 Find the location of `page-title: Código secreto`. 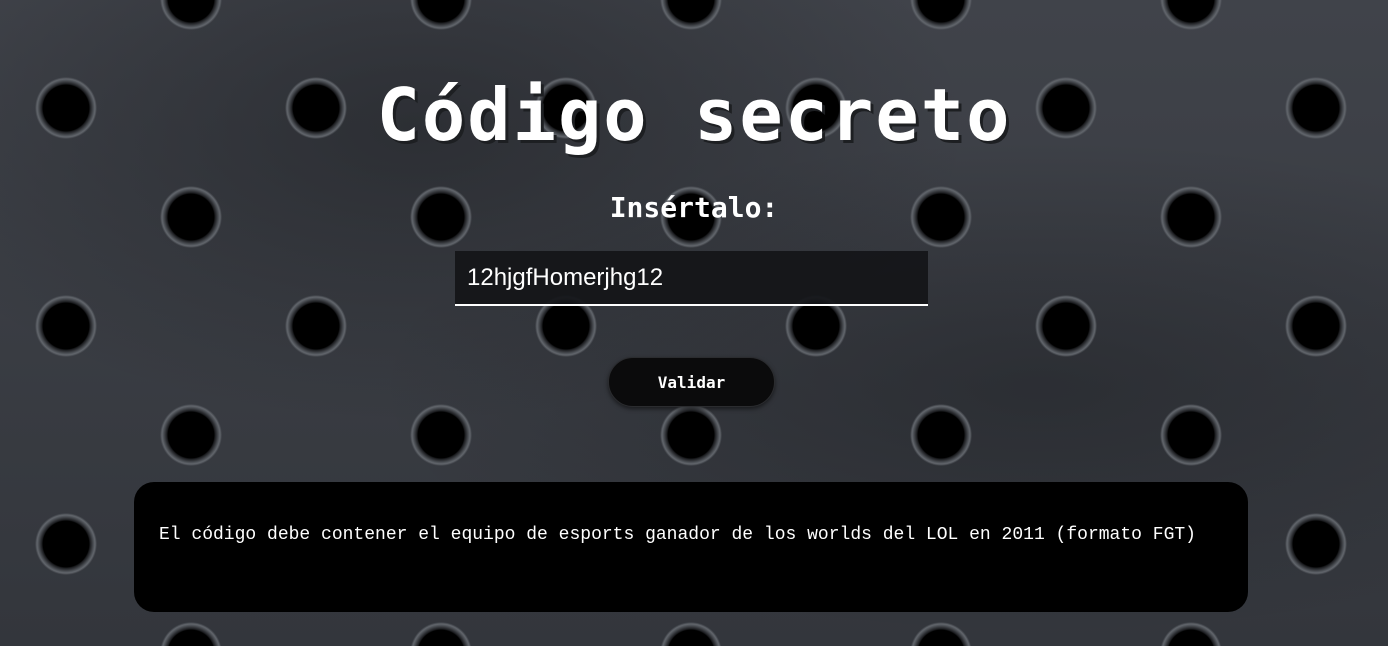

page-title: Código secreto is located at coordinates (694, 115).